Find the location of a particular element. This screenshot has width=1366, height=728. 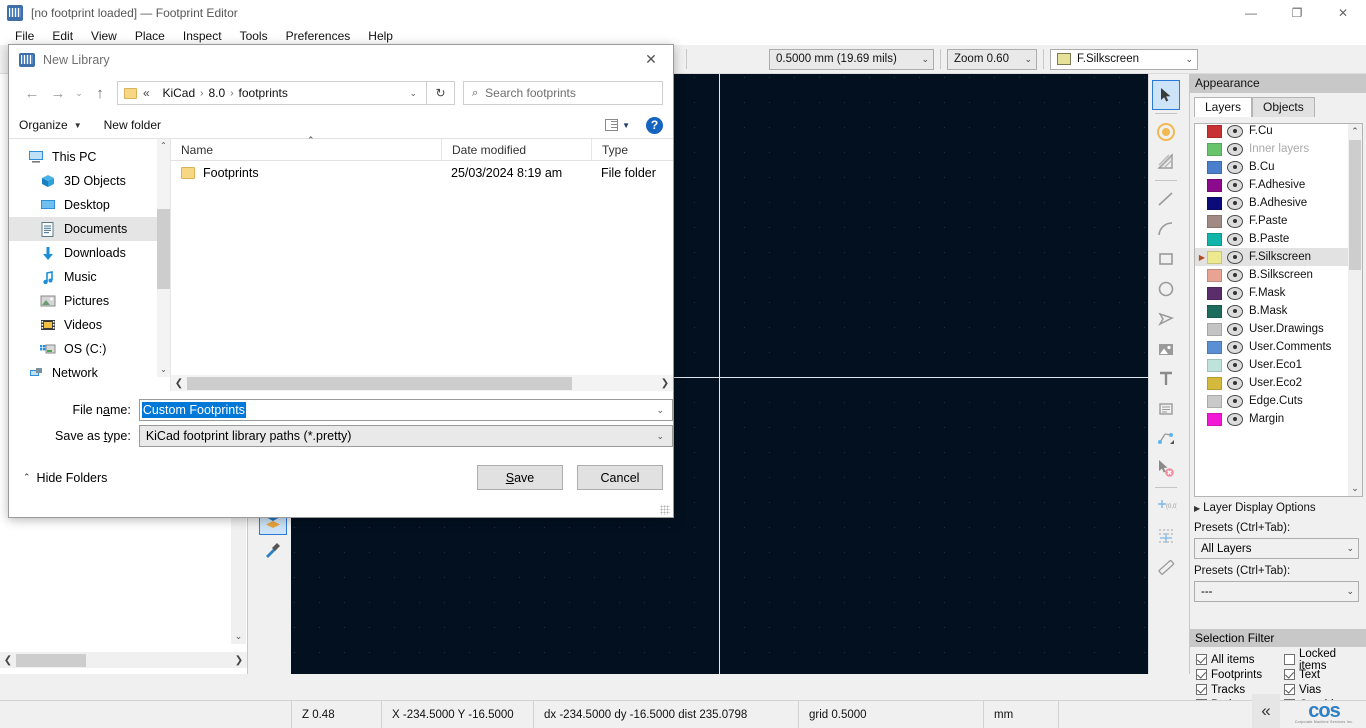

library-tree-hscrollbar: ❮ ❯ is located at coordinates (123, 660).